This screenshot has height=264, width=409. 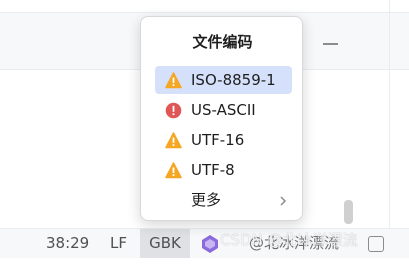 What do you see at coordinates (222, 42) in the screenshot?
I see `popup-title: 文件编码` at bounding box center [222, 42].